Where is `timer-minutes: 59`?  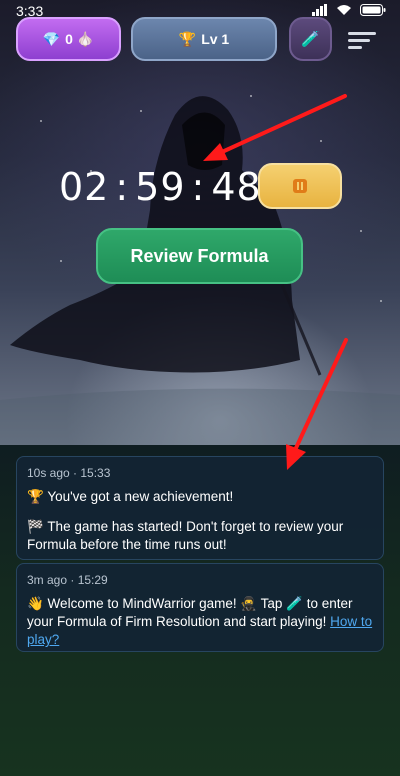 timer-minutes: 59 is located at coordinates (160, 187).